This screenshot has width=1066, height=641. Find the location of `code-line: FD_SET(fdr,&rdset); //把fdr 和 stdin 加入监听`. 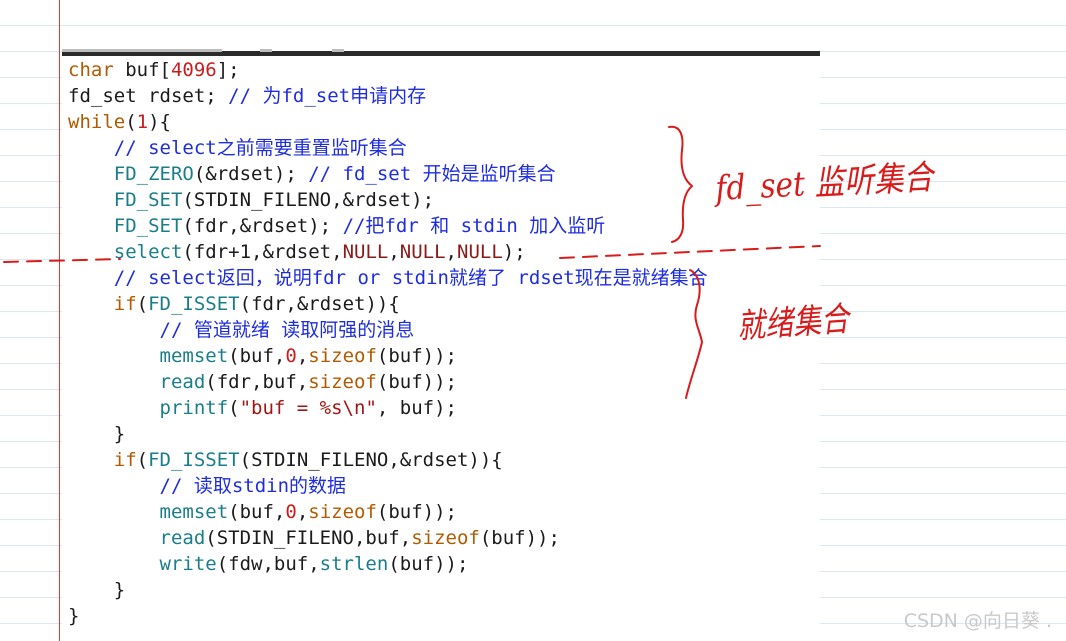

code-line: FD_SET(fdr,&rdset); //把fdr 和 stdin 加入监听 is located at coordinates (337, 226).